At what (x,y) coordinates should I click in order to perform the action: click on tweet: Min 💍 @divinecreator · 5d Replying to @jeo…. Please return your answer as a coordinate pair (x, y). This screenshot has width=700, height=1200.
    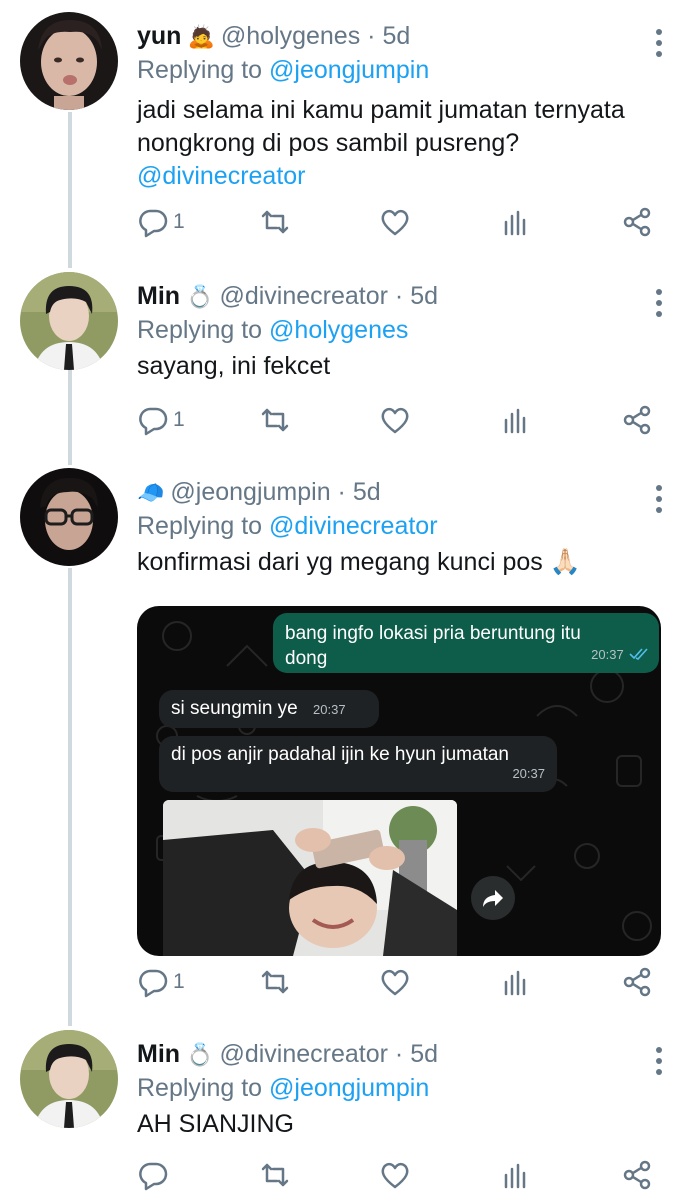
    Looking at the image, I should click on (350, 1115).